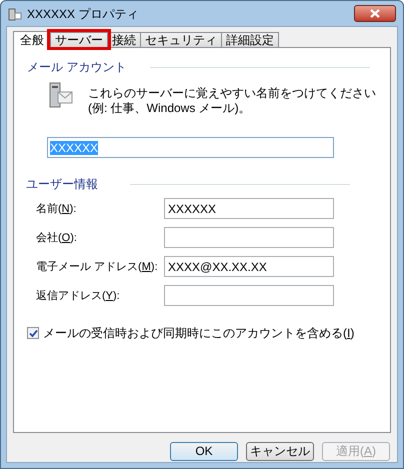  What do you see at coordinates (232, 93) in the screenshot?
I see `description-text: これらのサーバーに覚えやすい名前をつけてください` at bounding box center [232, 93].